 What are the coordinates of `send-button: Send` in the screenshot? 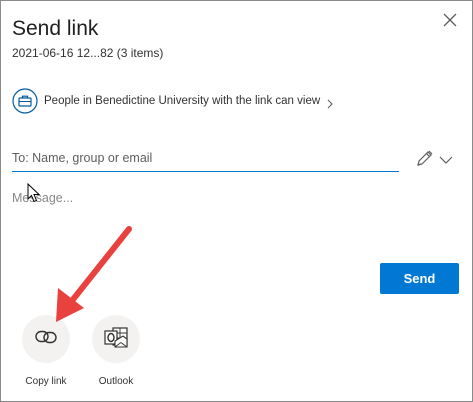 It's located at (419, 278).